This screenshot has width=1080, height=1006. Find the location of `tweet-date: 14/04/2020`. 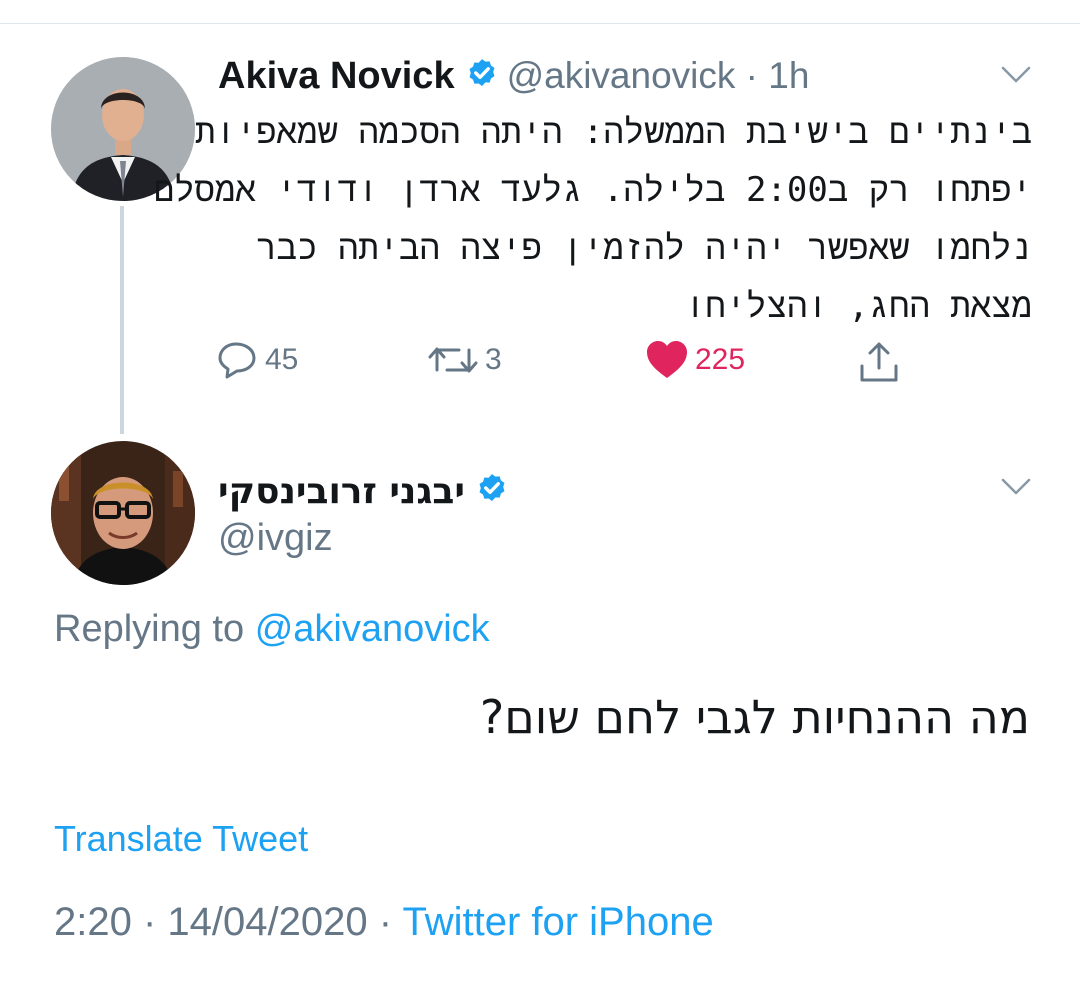

tweet-date: 14/04/2020 is located at coordinates (267, 922).